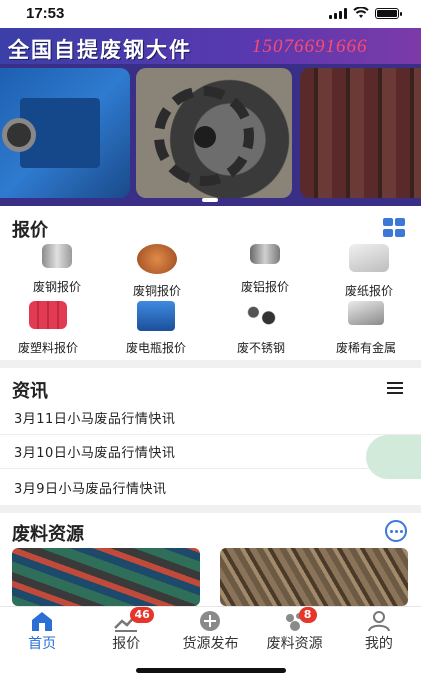 The width and height of the screenshot is (421, 690). I want to click on menu-icon, so click(395, 388).